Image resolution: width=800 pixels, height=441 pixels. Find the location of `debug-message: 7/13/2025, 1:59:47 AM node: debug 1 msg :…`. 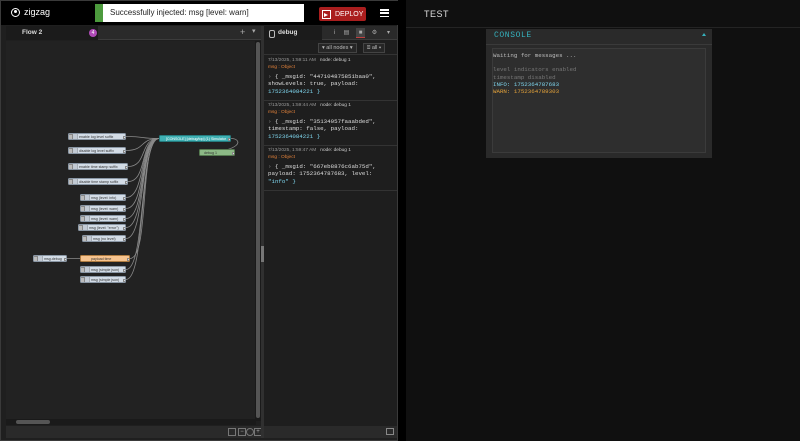

debug-message: 7/13/2025, 1:59:47 AM node: debug 1 msg :… is located at coordinates (330, 168).